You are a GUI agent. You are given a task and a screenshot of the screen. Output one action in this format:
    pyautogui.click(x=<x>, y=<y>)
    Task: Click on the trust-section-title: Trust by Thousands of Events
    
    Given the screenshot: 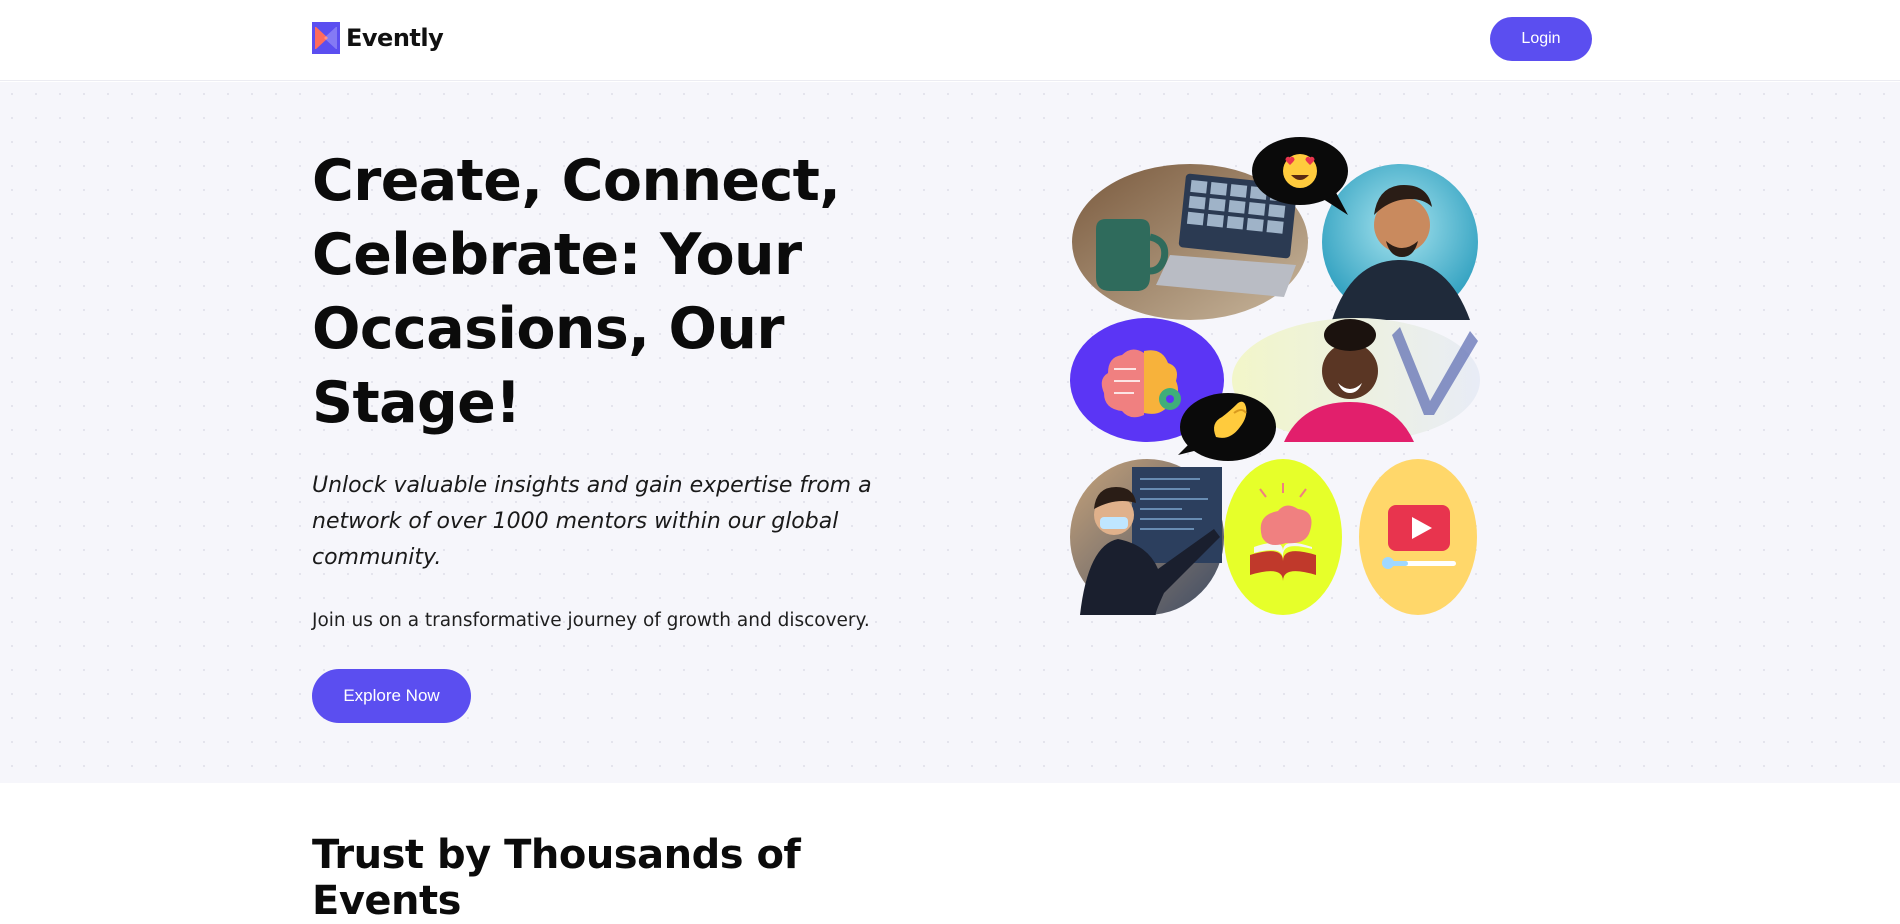 What is the action you would take?
    pyautogui.click(x=556, y=878)
    